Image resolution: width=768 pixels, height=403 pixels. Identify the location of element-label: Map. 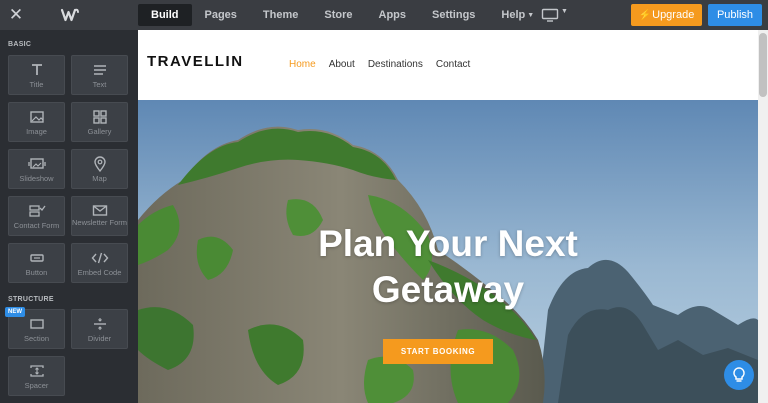
(99, 178).